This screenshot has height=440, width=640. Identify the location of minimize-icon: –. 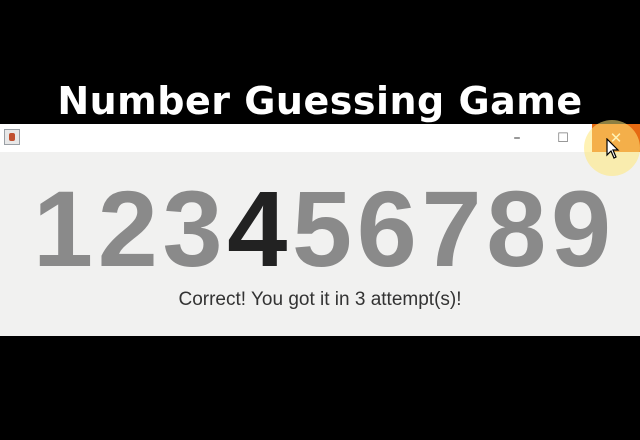
(517, 138).